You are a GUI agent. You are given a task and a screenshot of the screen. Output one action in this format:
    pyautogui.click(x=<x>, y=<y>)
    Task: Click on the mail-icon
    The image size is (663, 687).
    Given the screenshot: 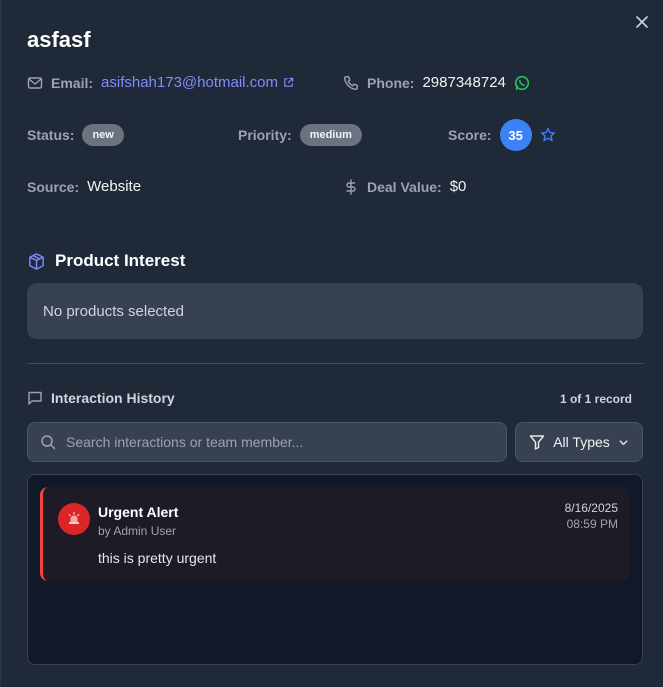 What is the action you would take?
    pyautogui.click(x=35, y=83)
    